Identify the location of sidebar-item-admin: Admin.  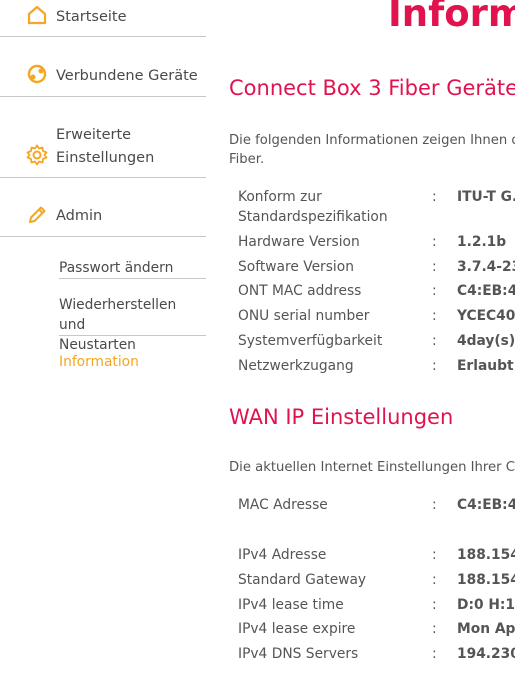
(103, 218).